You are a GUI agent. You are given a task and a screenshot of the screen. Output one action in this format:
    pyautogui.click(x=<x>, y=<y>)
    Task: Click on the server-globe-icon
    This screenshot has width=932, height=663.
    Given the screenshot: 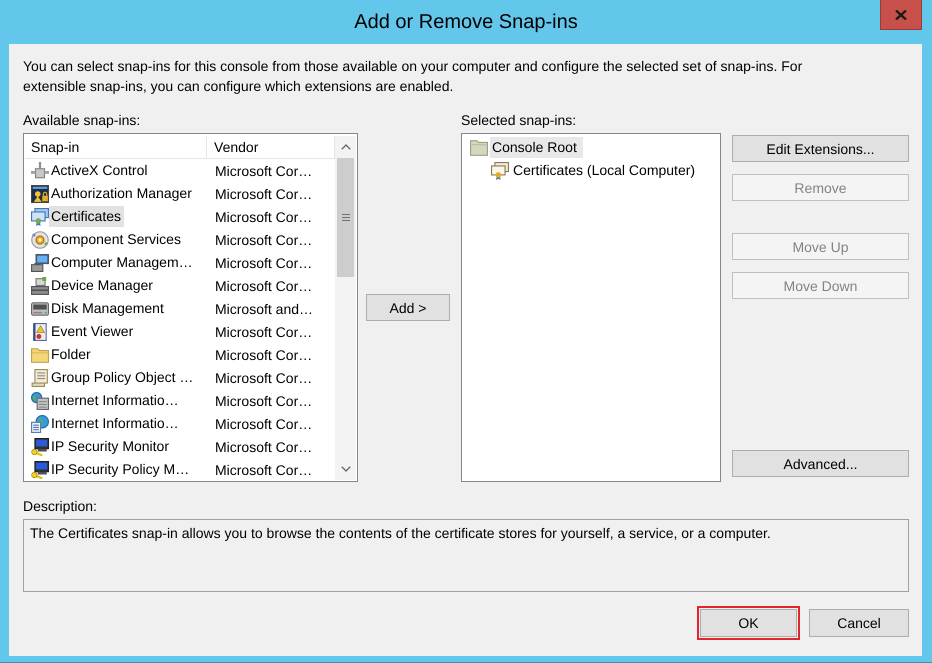 What is the action you would take?
    pyautogui.click(x=40, y=401)
    